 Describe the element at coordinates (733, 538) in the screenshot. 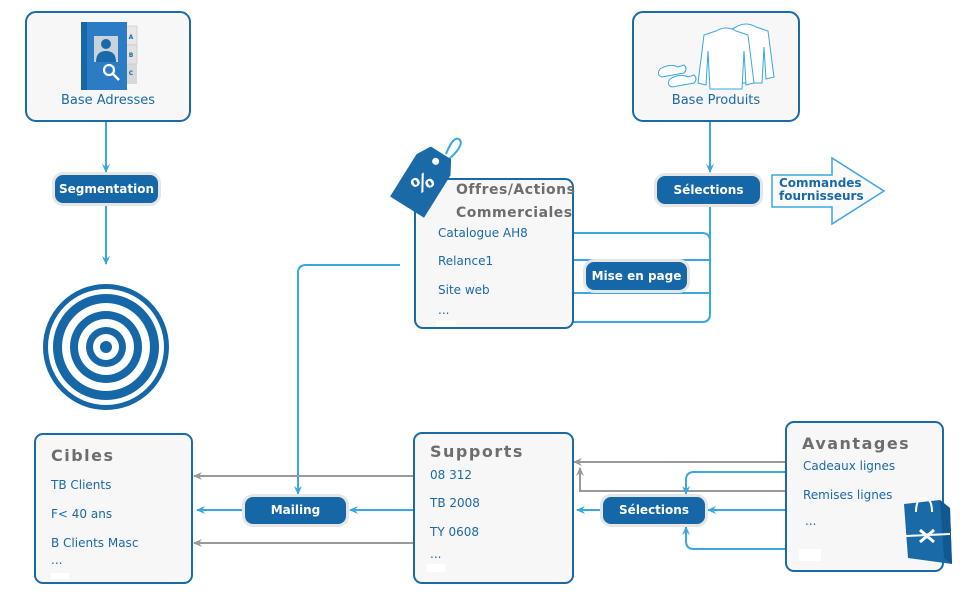

I see `connector-bottom-selections` at that location.